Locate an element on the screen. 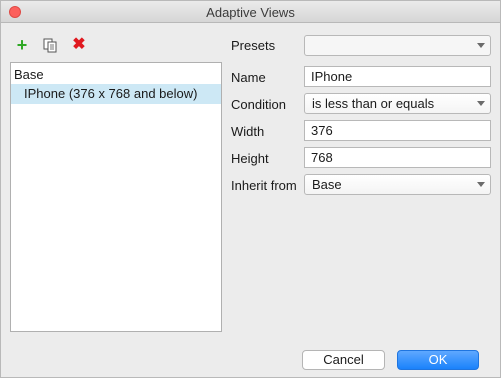 The width and height of the screenshot is (501, 378). inherit-from-value: Base is located at coordinates (327, 184).